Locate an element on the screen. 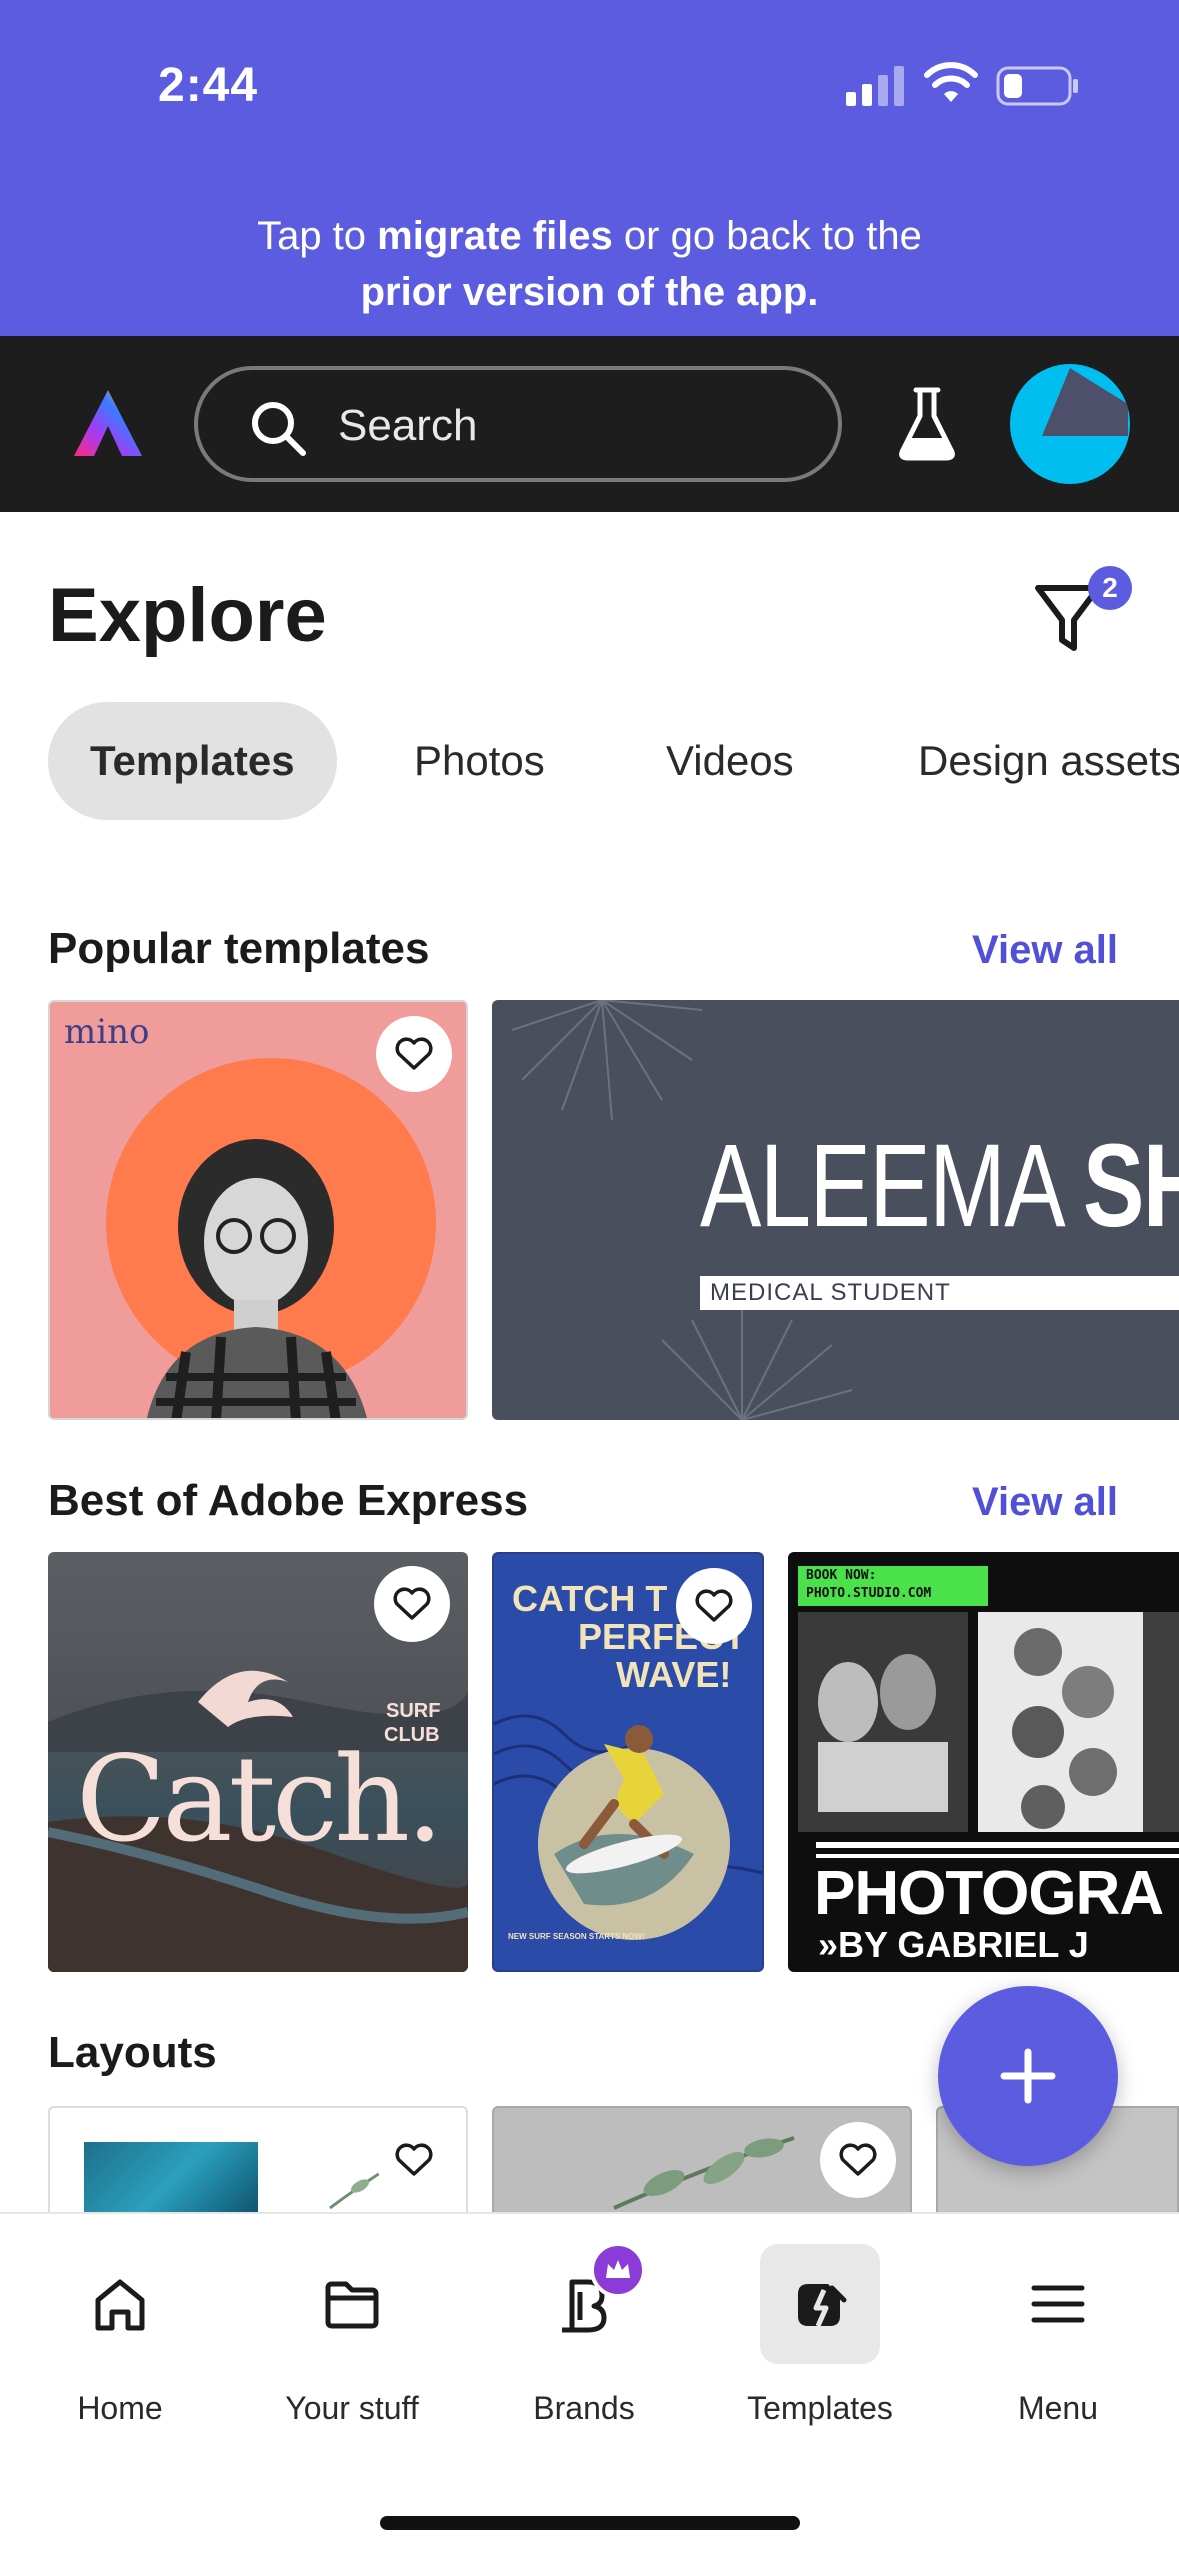 This screenshot has height=2556, width=1179. battery-icon is located at coordinates (1037, 86).